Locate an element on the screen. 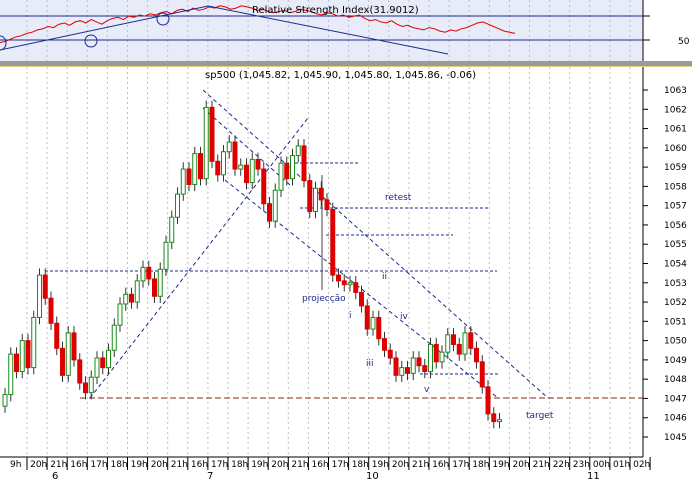 The image size is (692, 482). y-tick-label: 1063 is located at coordinates (675, 91).